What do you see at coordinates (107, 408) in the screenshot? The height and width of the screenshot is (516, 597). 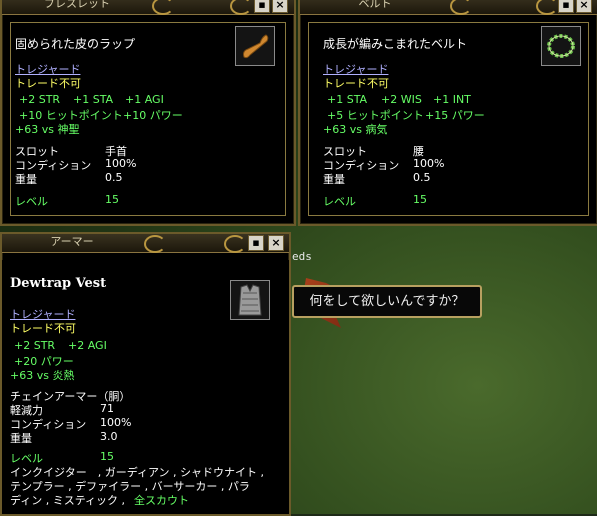 I see `mitigation-value: 71` at bounding box center [107, 408].